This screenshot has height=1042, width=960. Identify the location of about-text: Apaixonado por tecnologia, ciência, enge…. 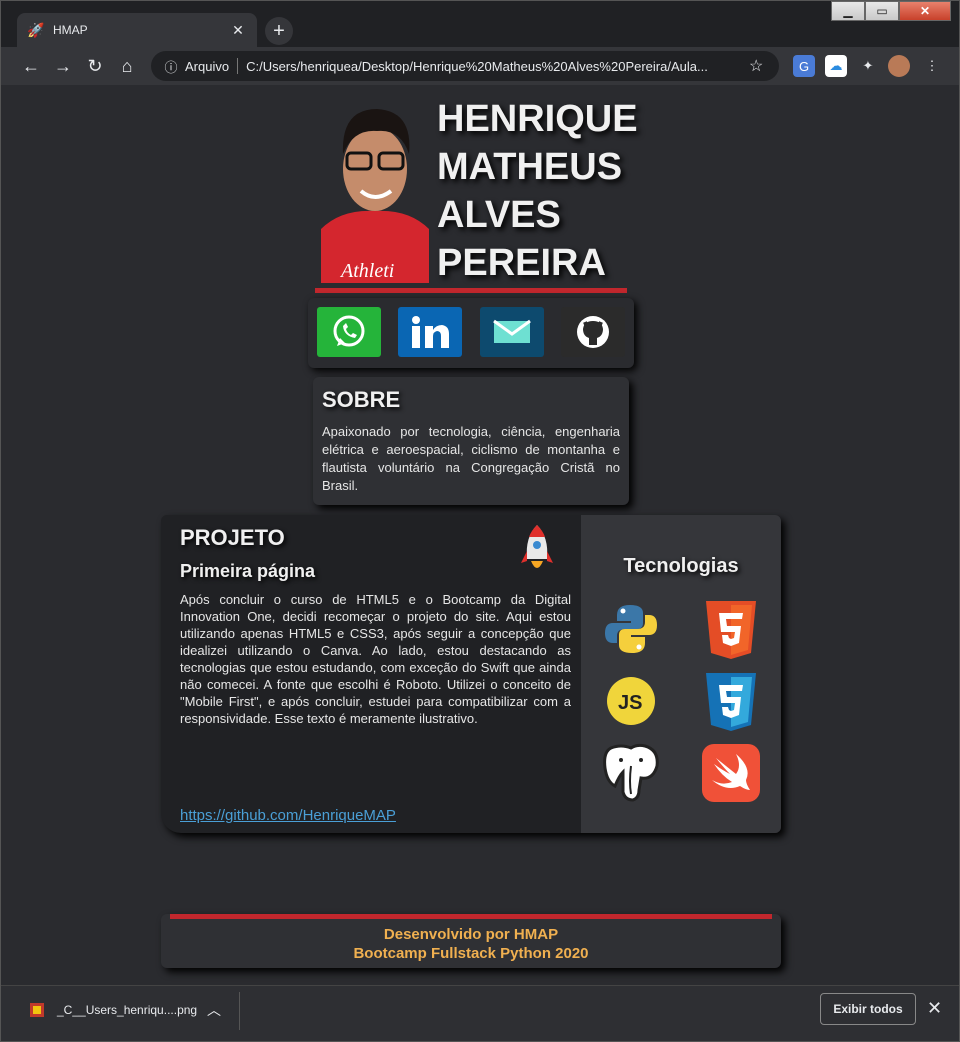
(471, 458).